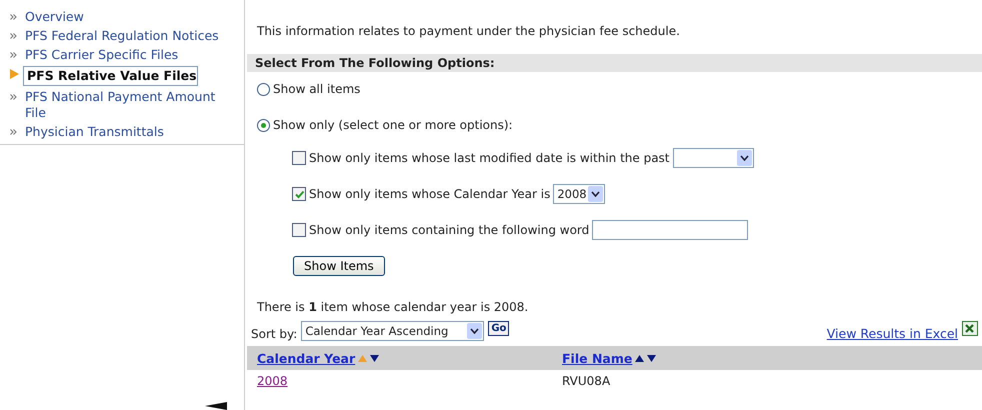  Describe the element at coordinates (713, 158) in the screenshot. I see `dropdown` at that location.